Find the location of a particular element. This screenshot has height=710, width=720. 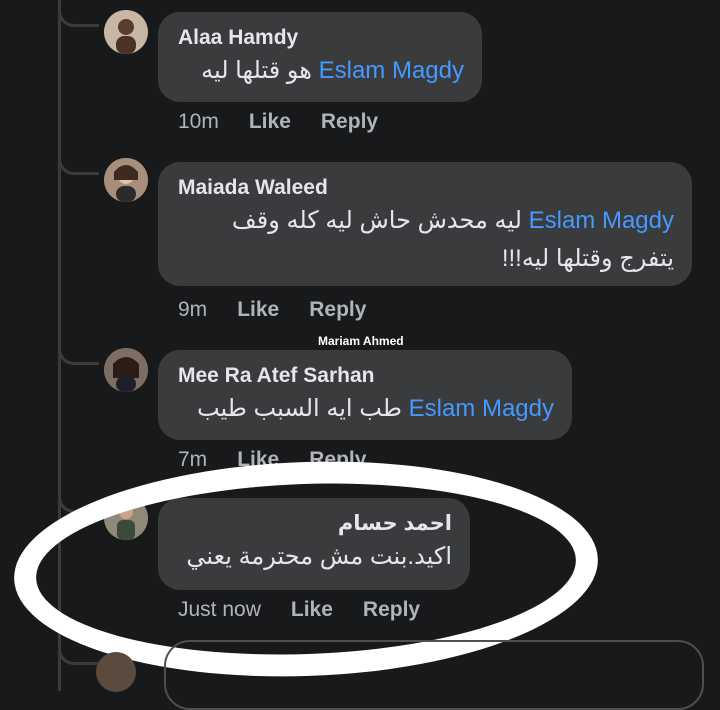

comment-bubble: احمد حسام اكيد.بنت مش محترمة يعني is located at coordinates (314, 544).